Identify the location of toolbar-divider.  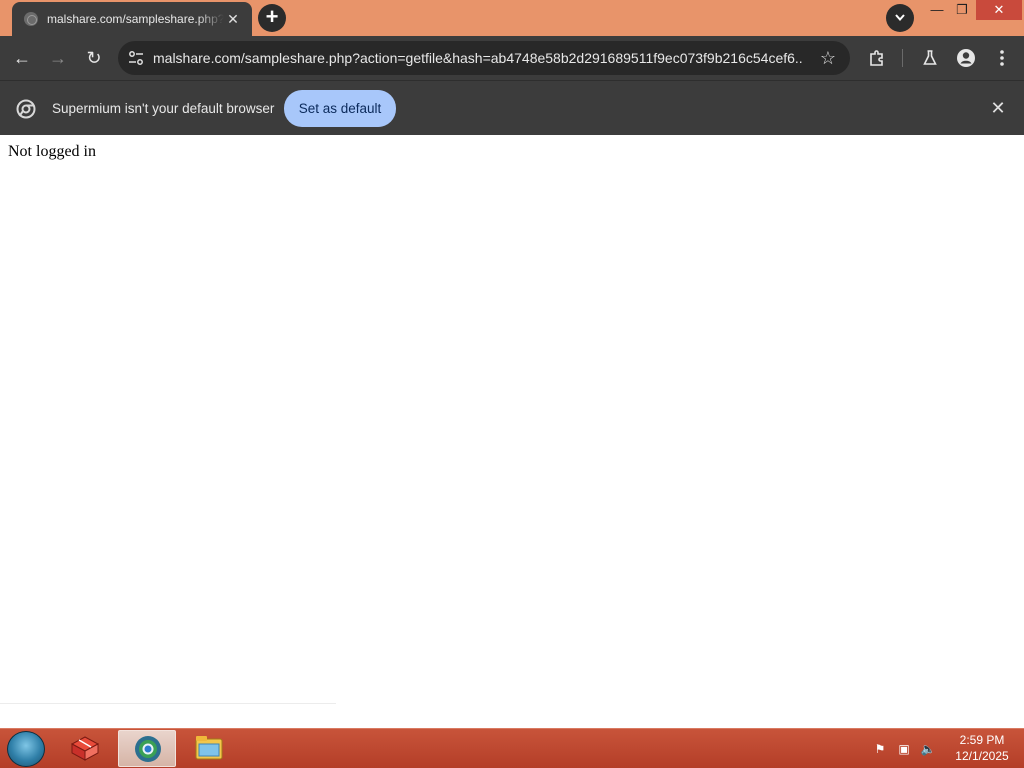
(902, 58).